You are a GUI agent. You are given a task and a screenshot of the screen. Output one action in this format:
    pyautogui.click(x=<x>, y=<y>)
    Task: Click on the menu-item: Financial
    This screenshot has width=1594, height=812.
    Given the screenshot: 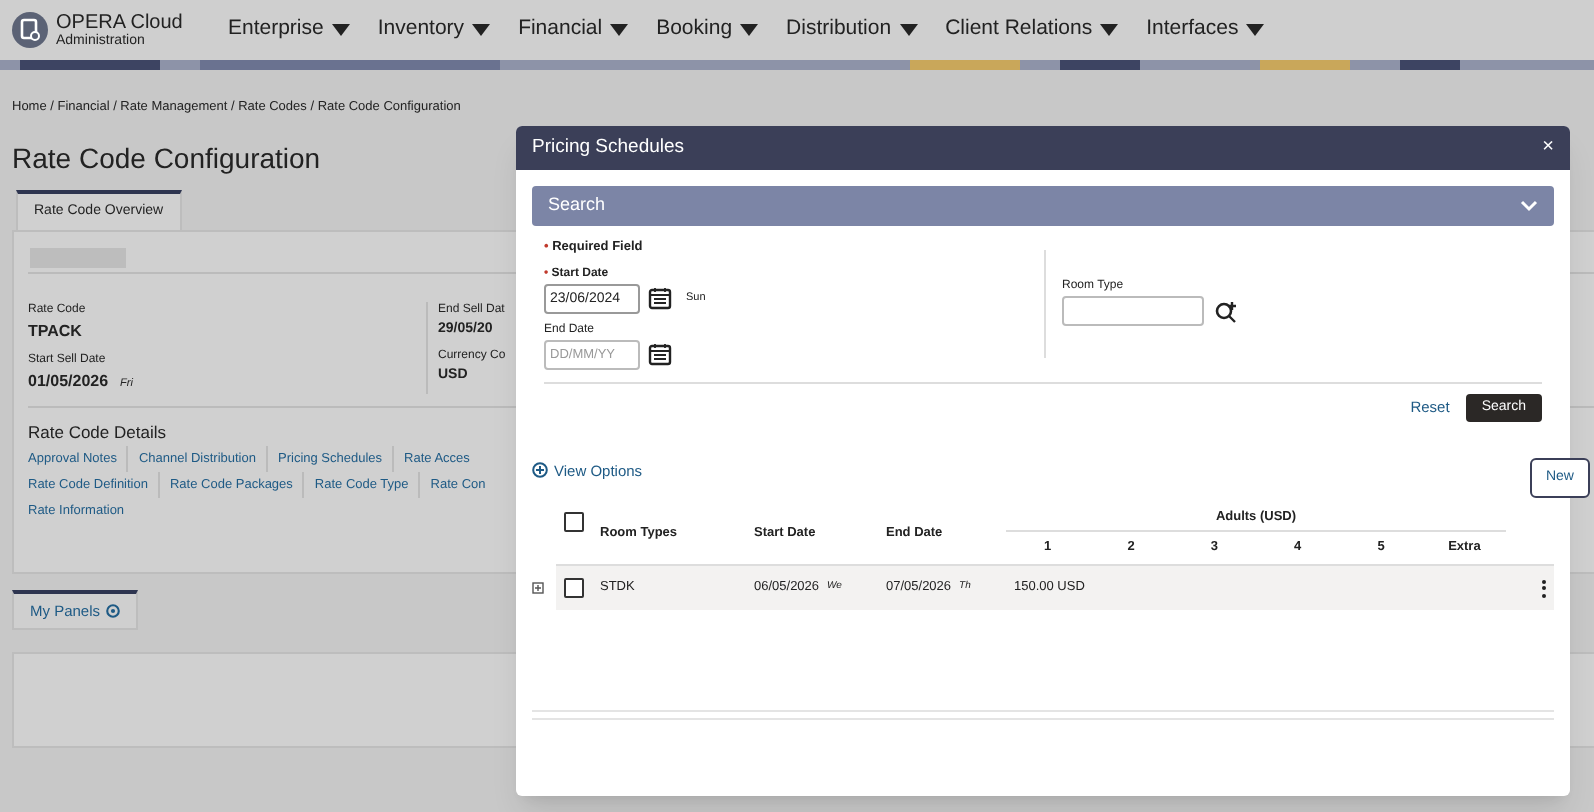 What is the action you would take?
    pyautogui.click(x=573, y=30)
    